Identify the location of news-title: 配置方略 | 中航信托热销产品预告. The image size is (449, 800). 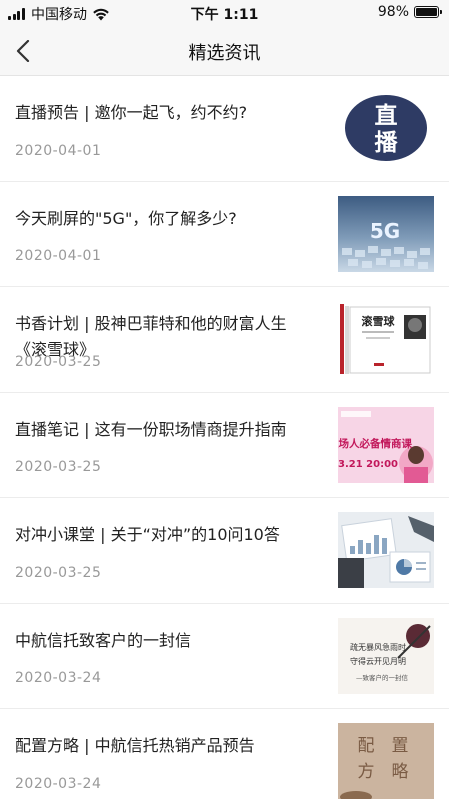
(135, 745).